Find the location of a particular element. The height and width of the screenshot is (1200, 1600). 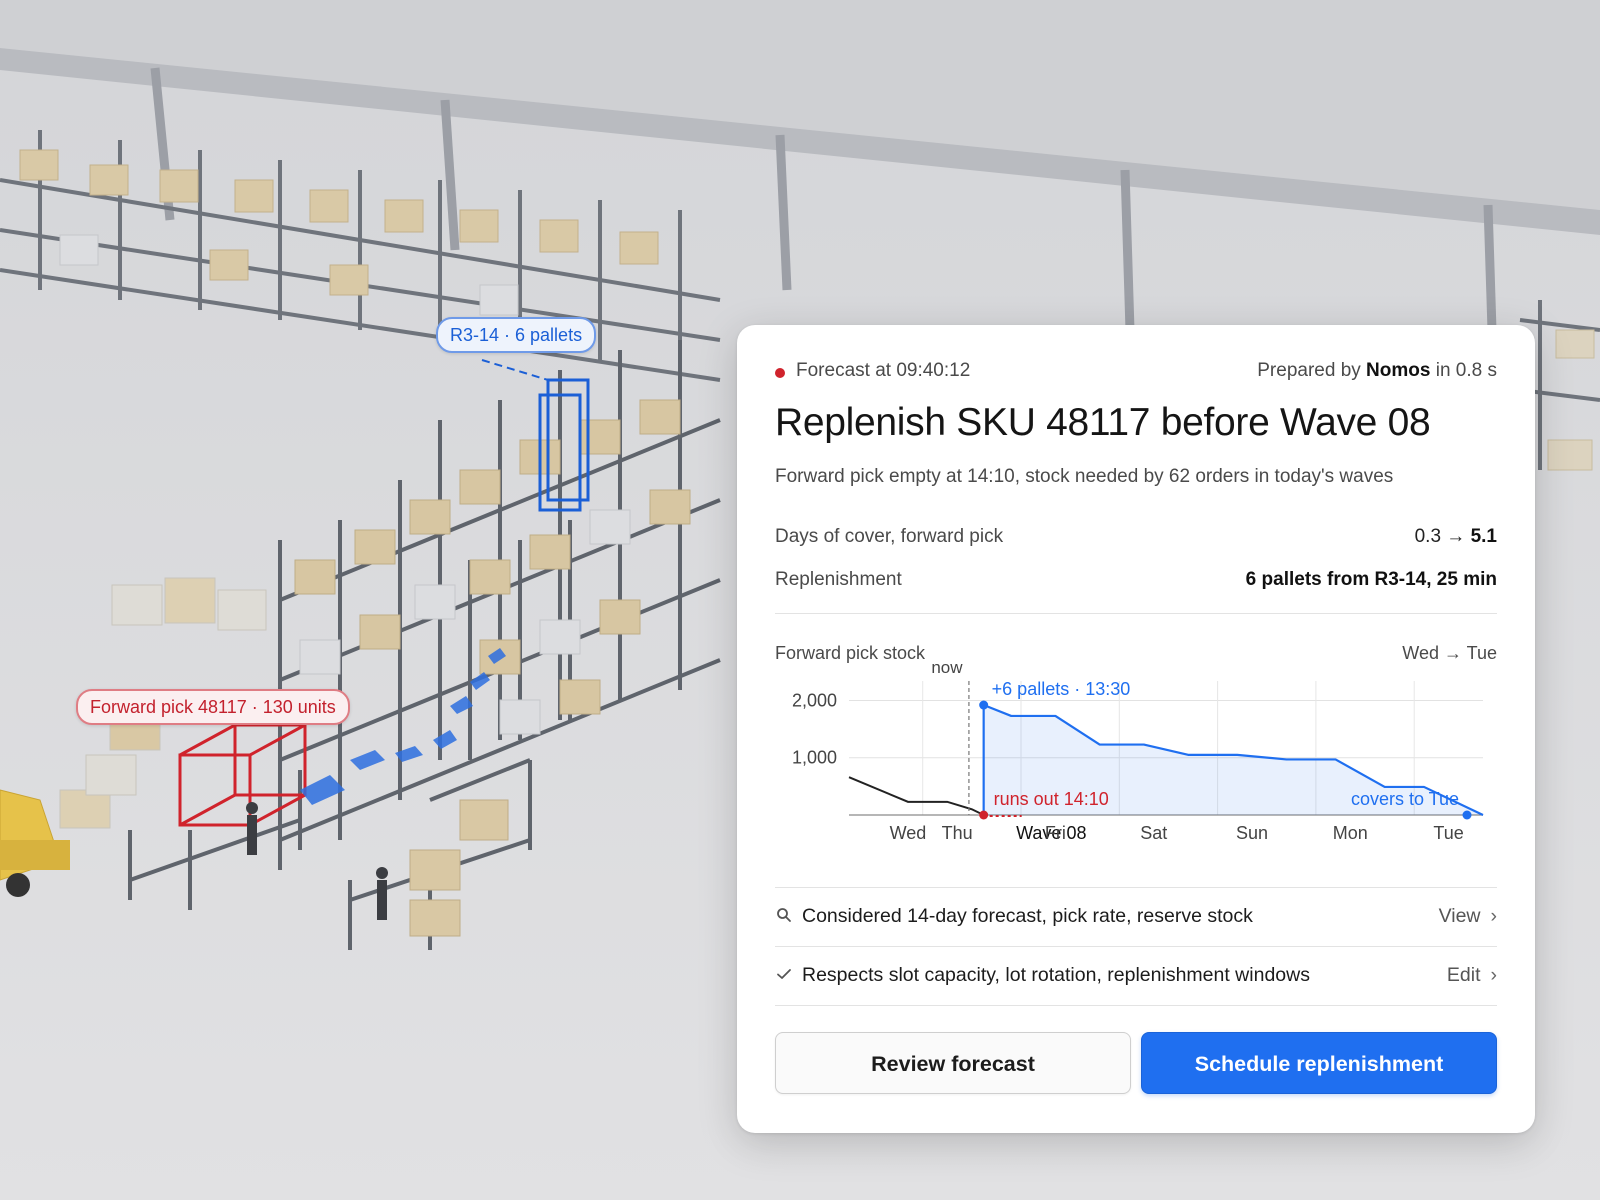

now-label: now is located at coordinates (947, 667).